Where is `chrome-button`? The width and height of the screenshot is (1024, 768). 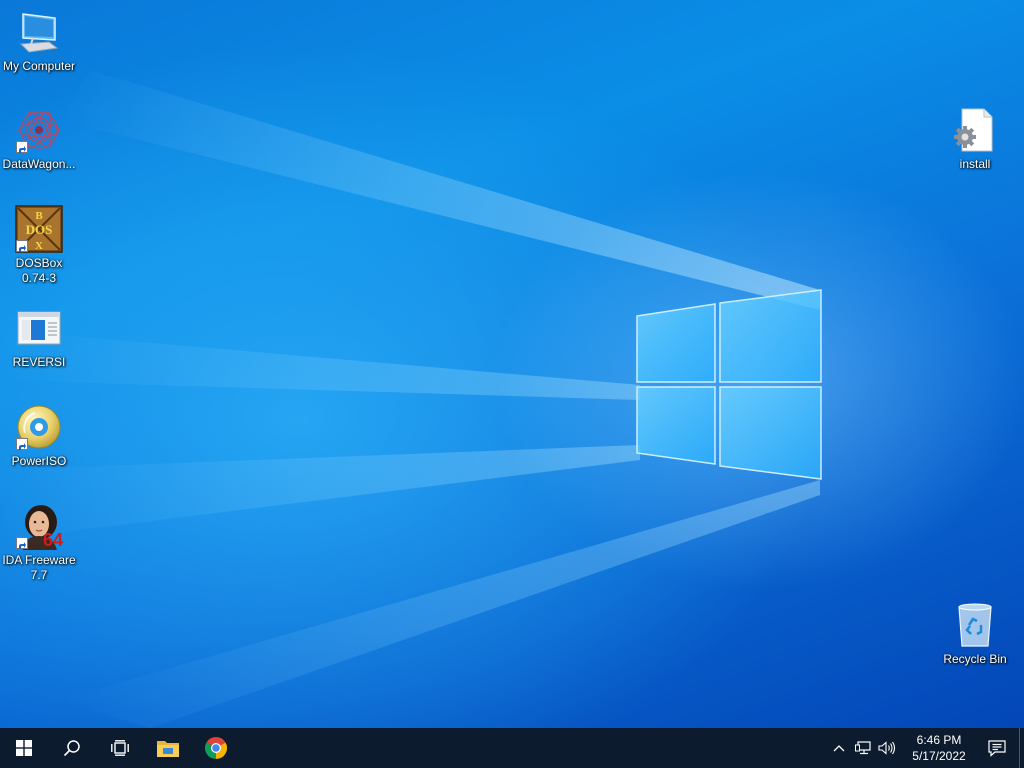
chrome-button is located at coordinates (216, 748).